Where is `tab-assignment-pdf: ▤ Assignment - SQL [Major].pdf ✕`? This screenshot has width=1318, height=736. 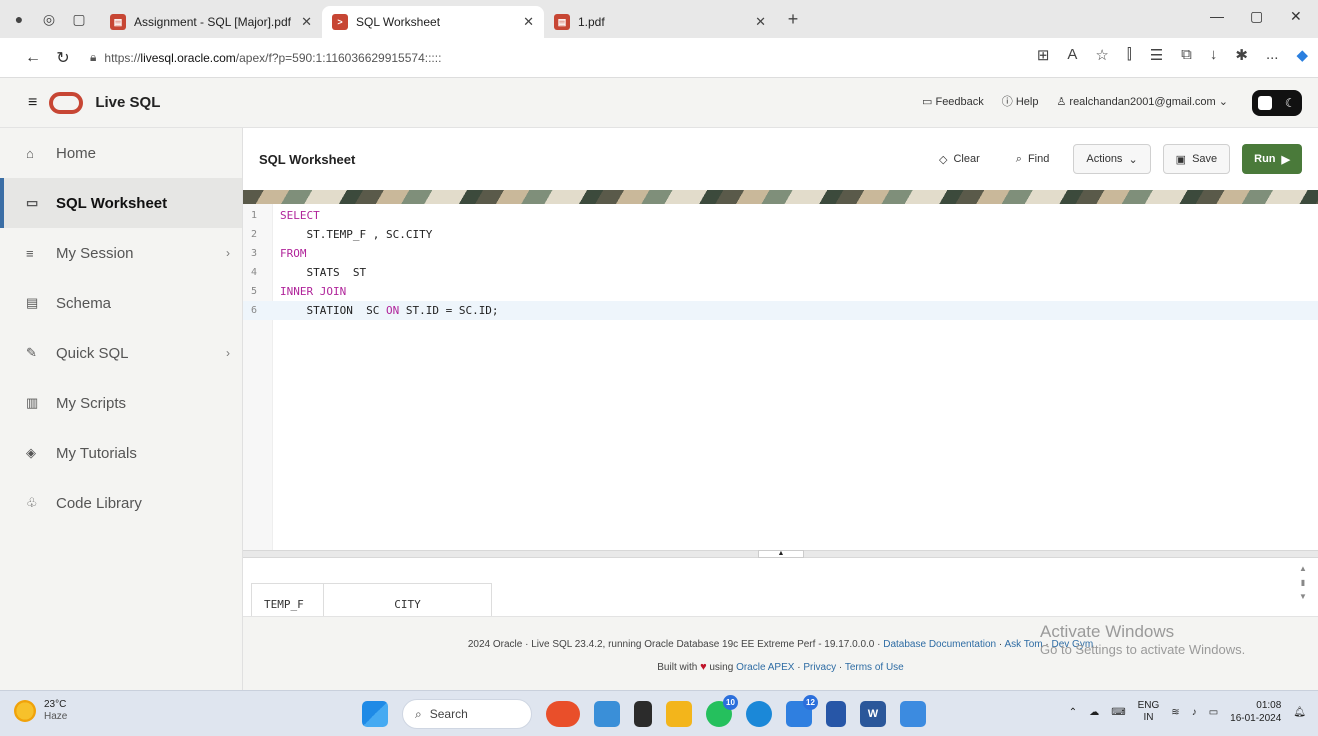
tab-assignment-pdf: ▤ Assignment - SQL [Major].pdf ✕ is located at coordinates (211, 22).